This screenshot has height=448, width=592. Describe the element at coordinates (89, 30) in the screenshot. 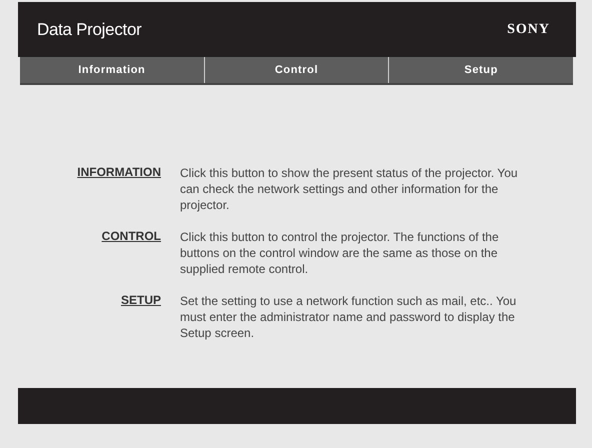

I see `page-title: Data Projector` at that location.